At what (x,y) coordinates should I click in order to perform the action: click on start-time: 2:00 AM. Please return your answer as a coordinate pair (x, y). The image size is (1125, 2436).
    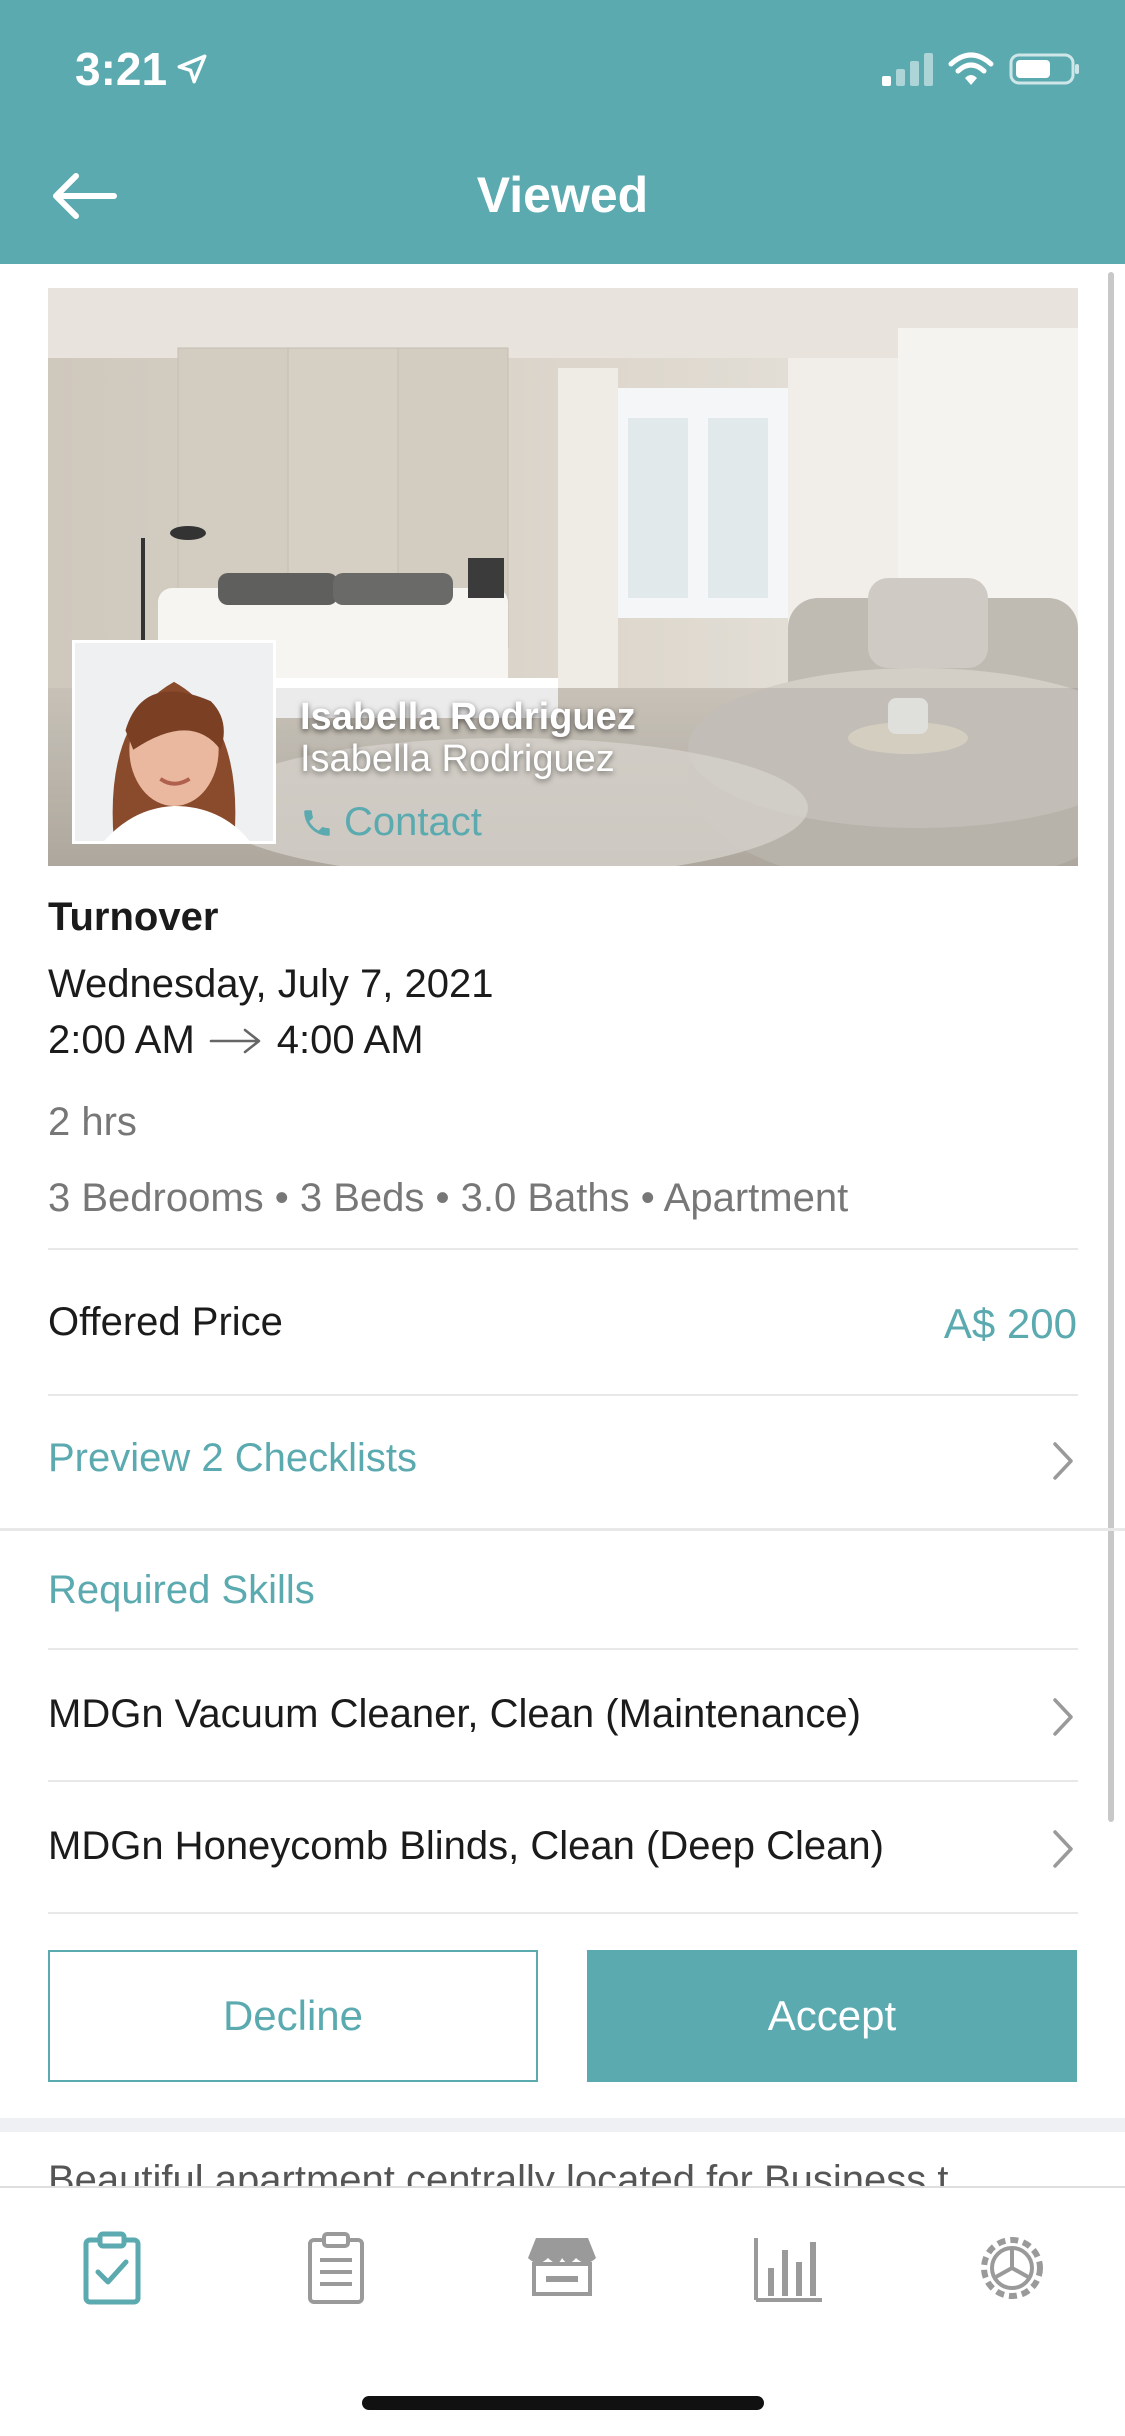
    Looking at the image, I should click on (121, 1040).